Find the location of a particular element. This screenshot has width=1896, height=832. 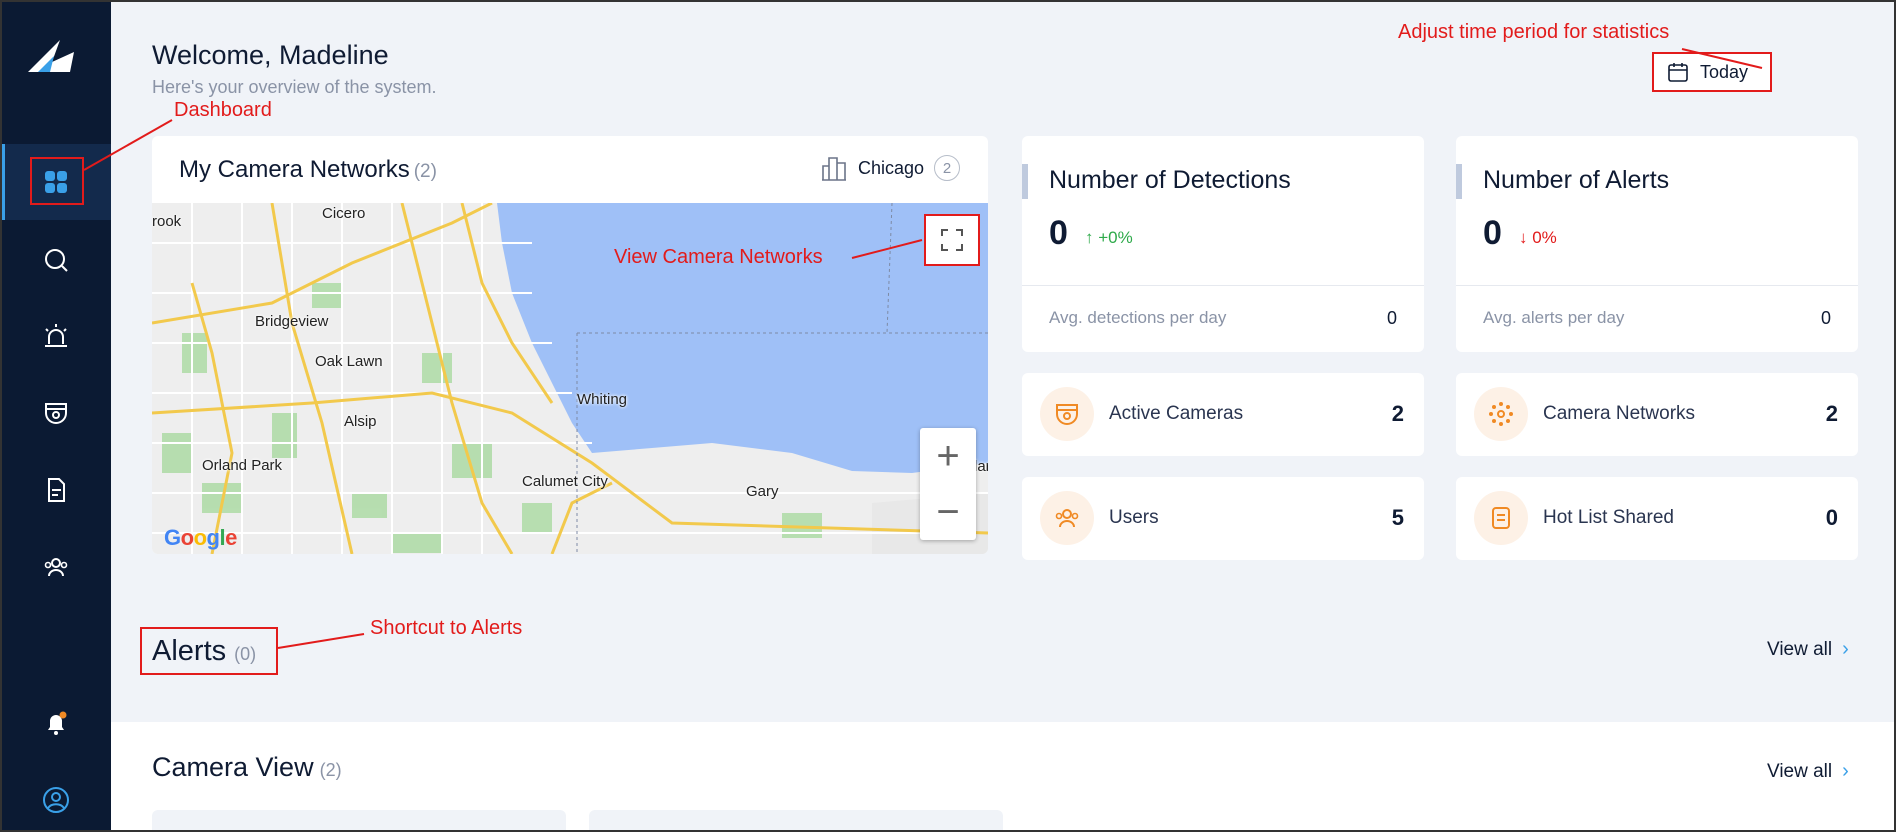

sidebar-item-reports is located at coordinates (55, 490).